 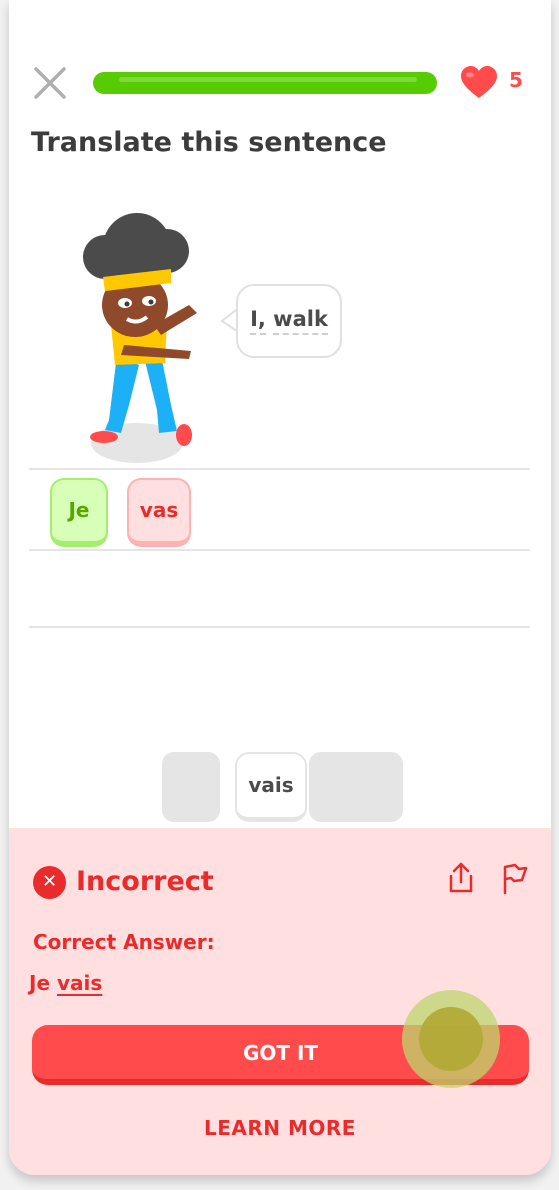 What do you see at coordinates (516, 80) in the screenshot?
I see `hearts-count: 5` at bounding box center [516, 80].